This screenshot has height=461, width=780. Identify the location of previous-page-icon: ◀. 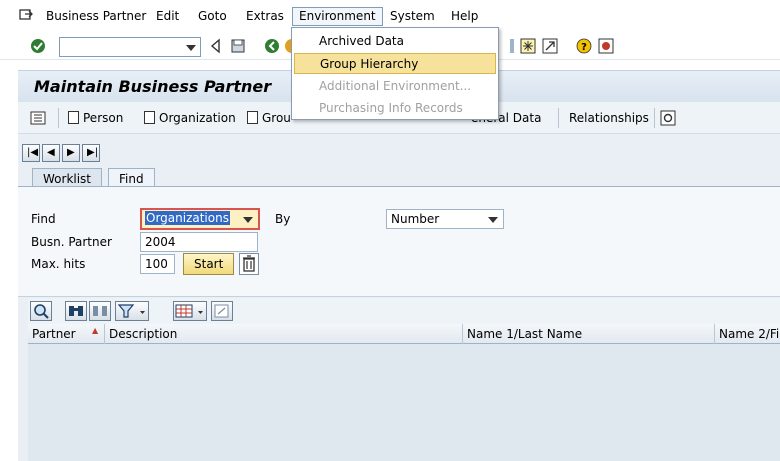
(51, 152).